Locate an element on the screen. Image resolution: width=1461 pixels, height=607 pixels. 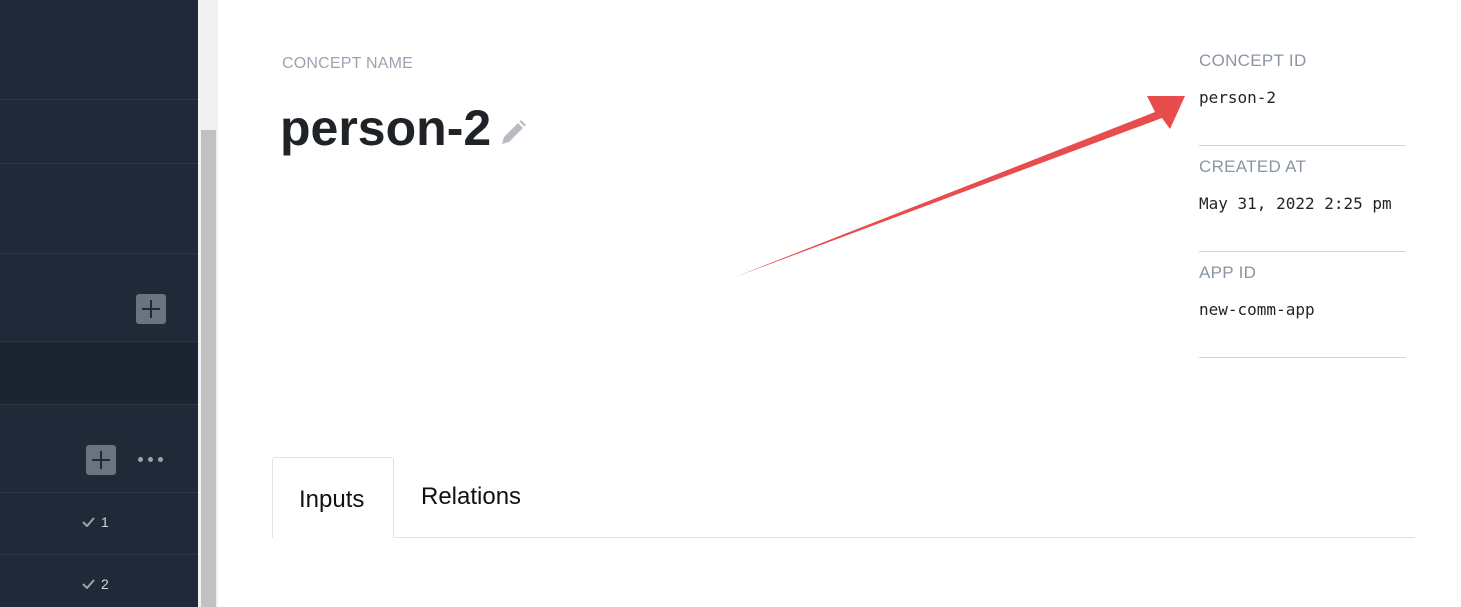
check-count: 2 is located at coordinates (105, 584).